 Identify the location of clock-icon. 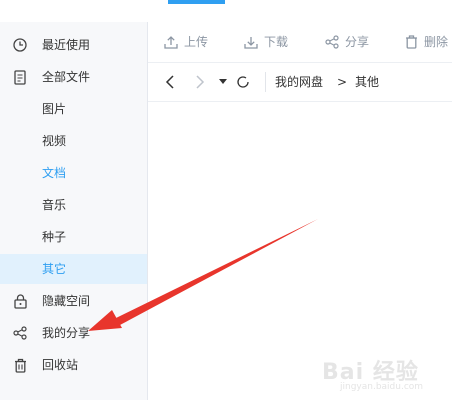
(20, 45).